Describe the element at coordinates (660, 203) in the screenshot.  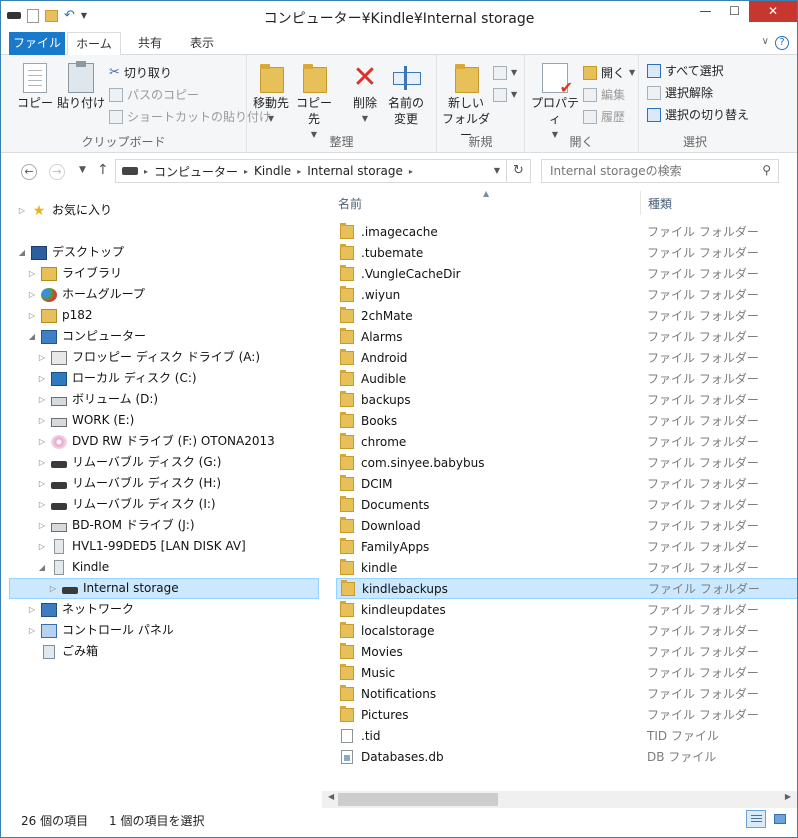
I see `column-header-type: 種類` at that location.